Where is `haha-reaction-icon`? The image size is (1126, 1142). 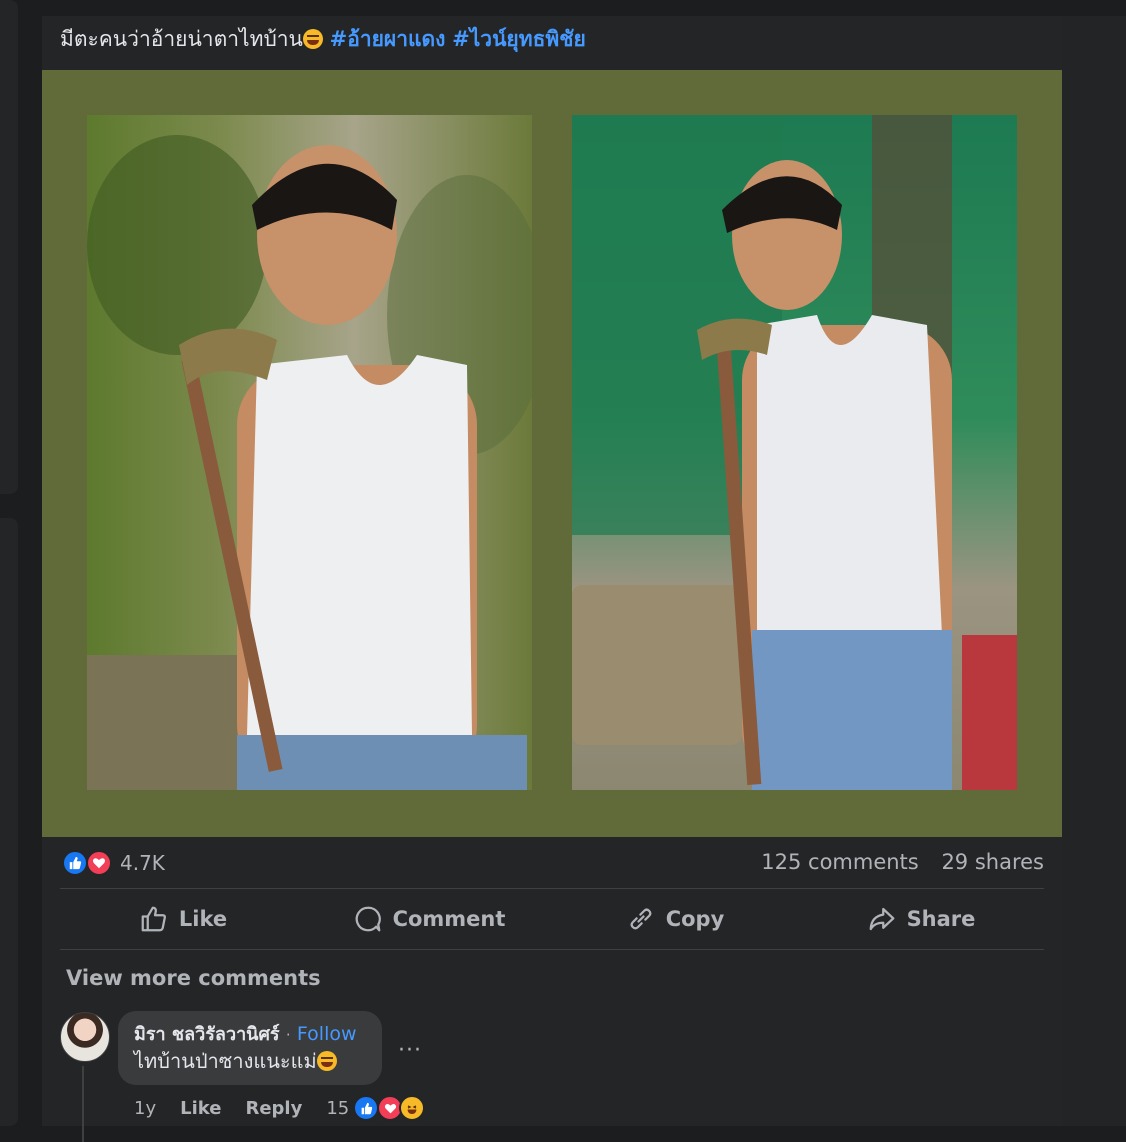
haha-reaction-icon is located at coordinates (412, 1108).